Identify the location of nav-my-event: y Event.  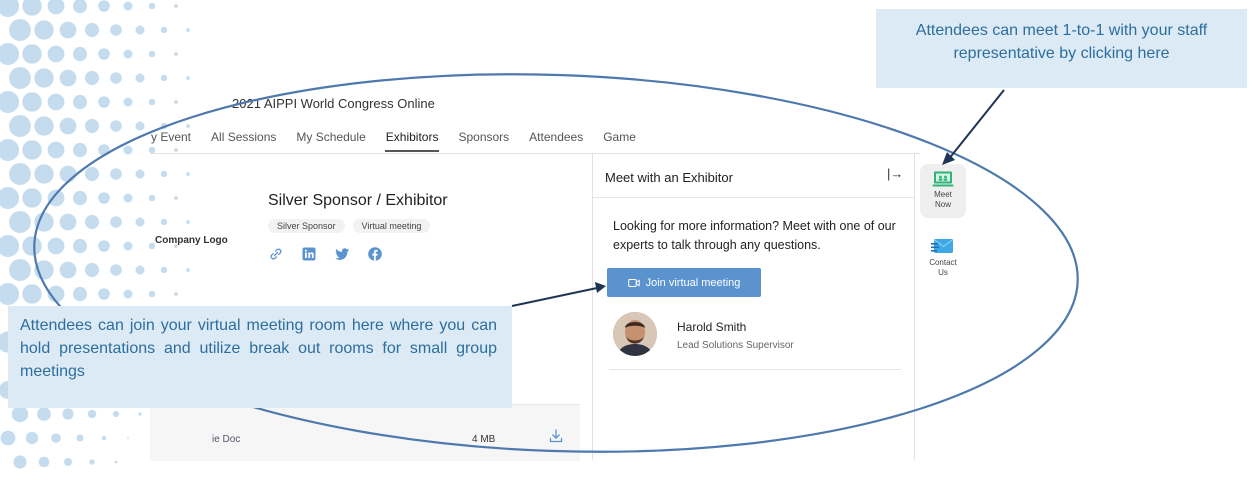
(171, 140).